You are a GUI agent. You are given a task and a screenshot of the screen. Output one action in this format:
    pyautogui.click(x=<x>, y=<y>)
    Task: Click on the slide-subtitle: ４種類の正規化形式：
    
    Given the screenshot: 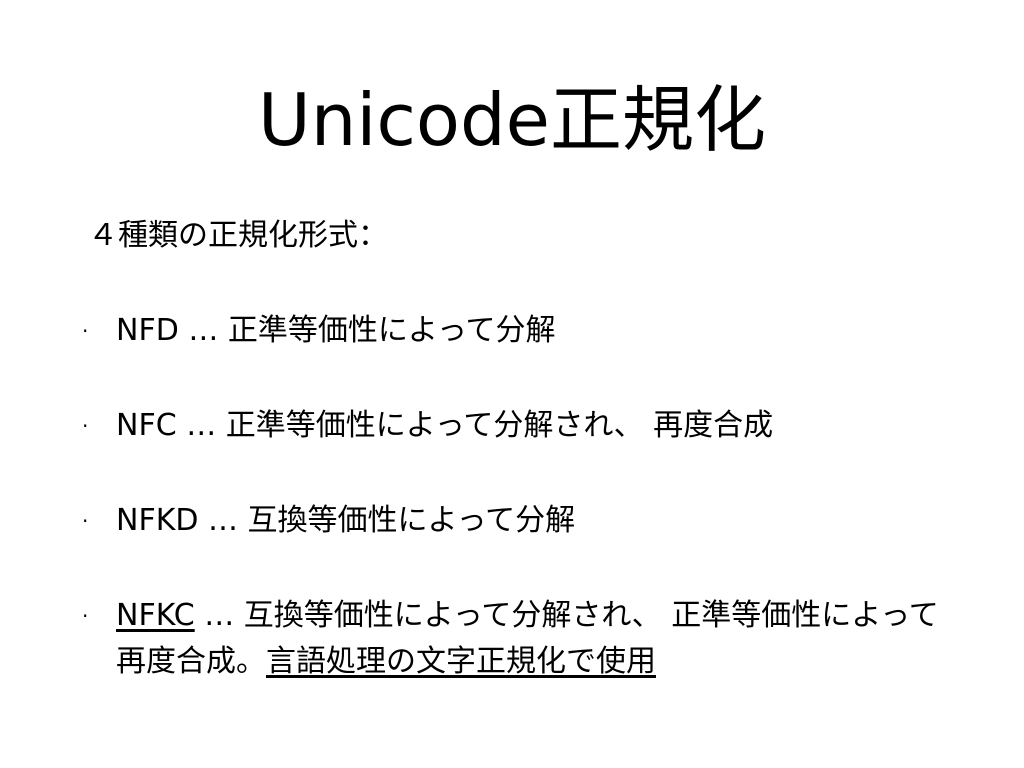 What is the action you would take?
    pyautogui.click(x=238, y=235)
    